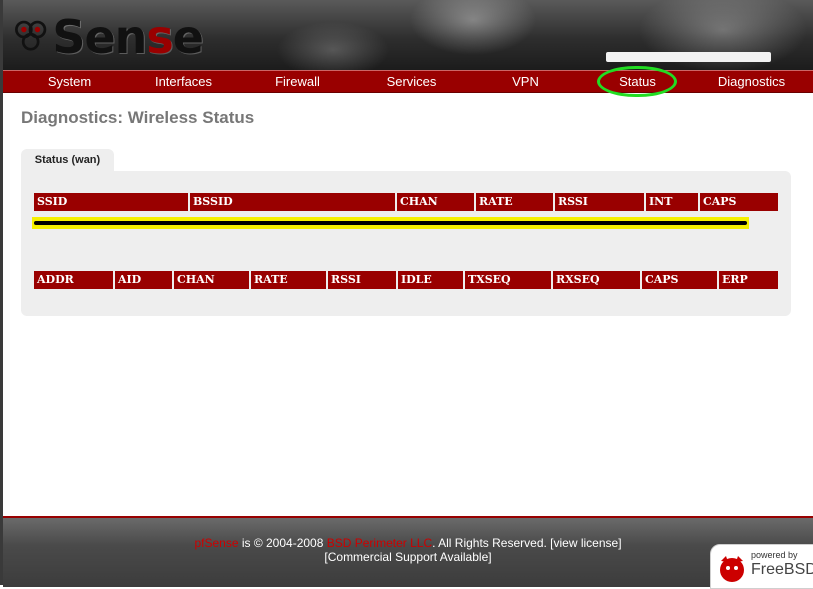 The width and height of the screenshot is (813, 589). Describe the element at coordinates (69, 81) in the screenshot. I see `nav-system: System` at that location.